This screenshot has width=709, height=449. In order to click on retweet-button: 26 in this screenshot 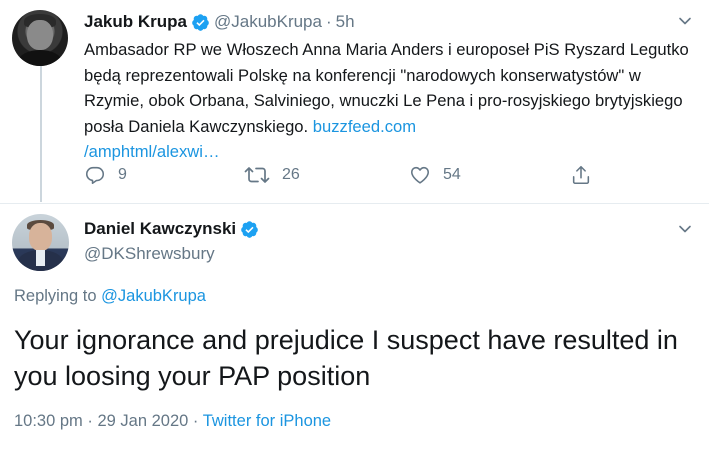, I will do `click(272, 175)`.